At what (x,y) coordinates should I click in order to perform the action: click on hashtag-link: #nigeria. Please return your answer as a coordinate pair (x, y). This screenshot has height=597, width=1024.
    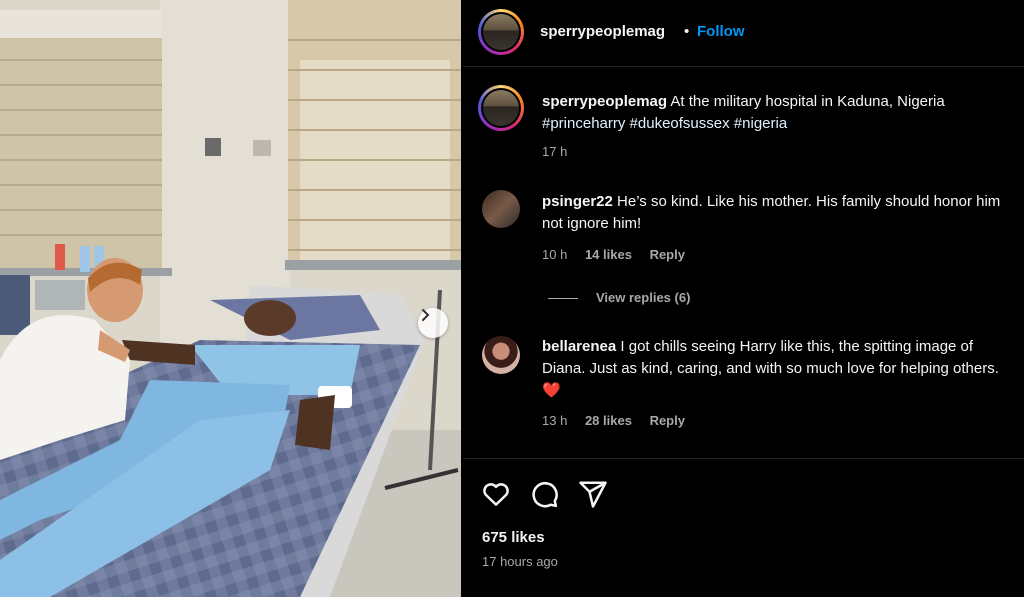
    Looking at the image, I should click on (760, 123).